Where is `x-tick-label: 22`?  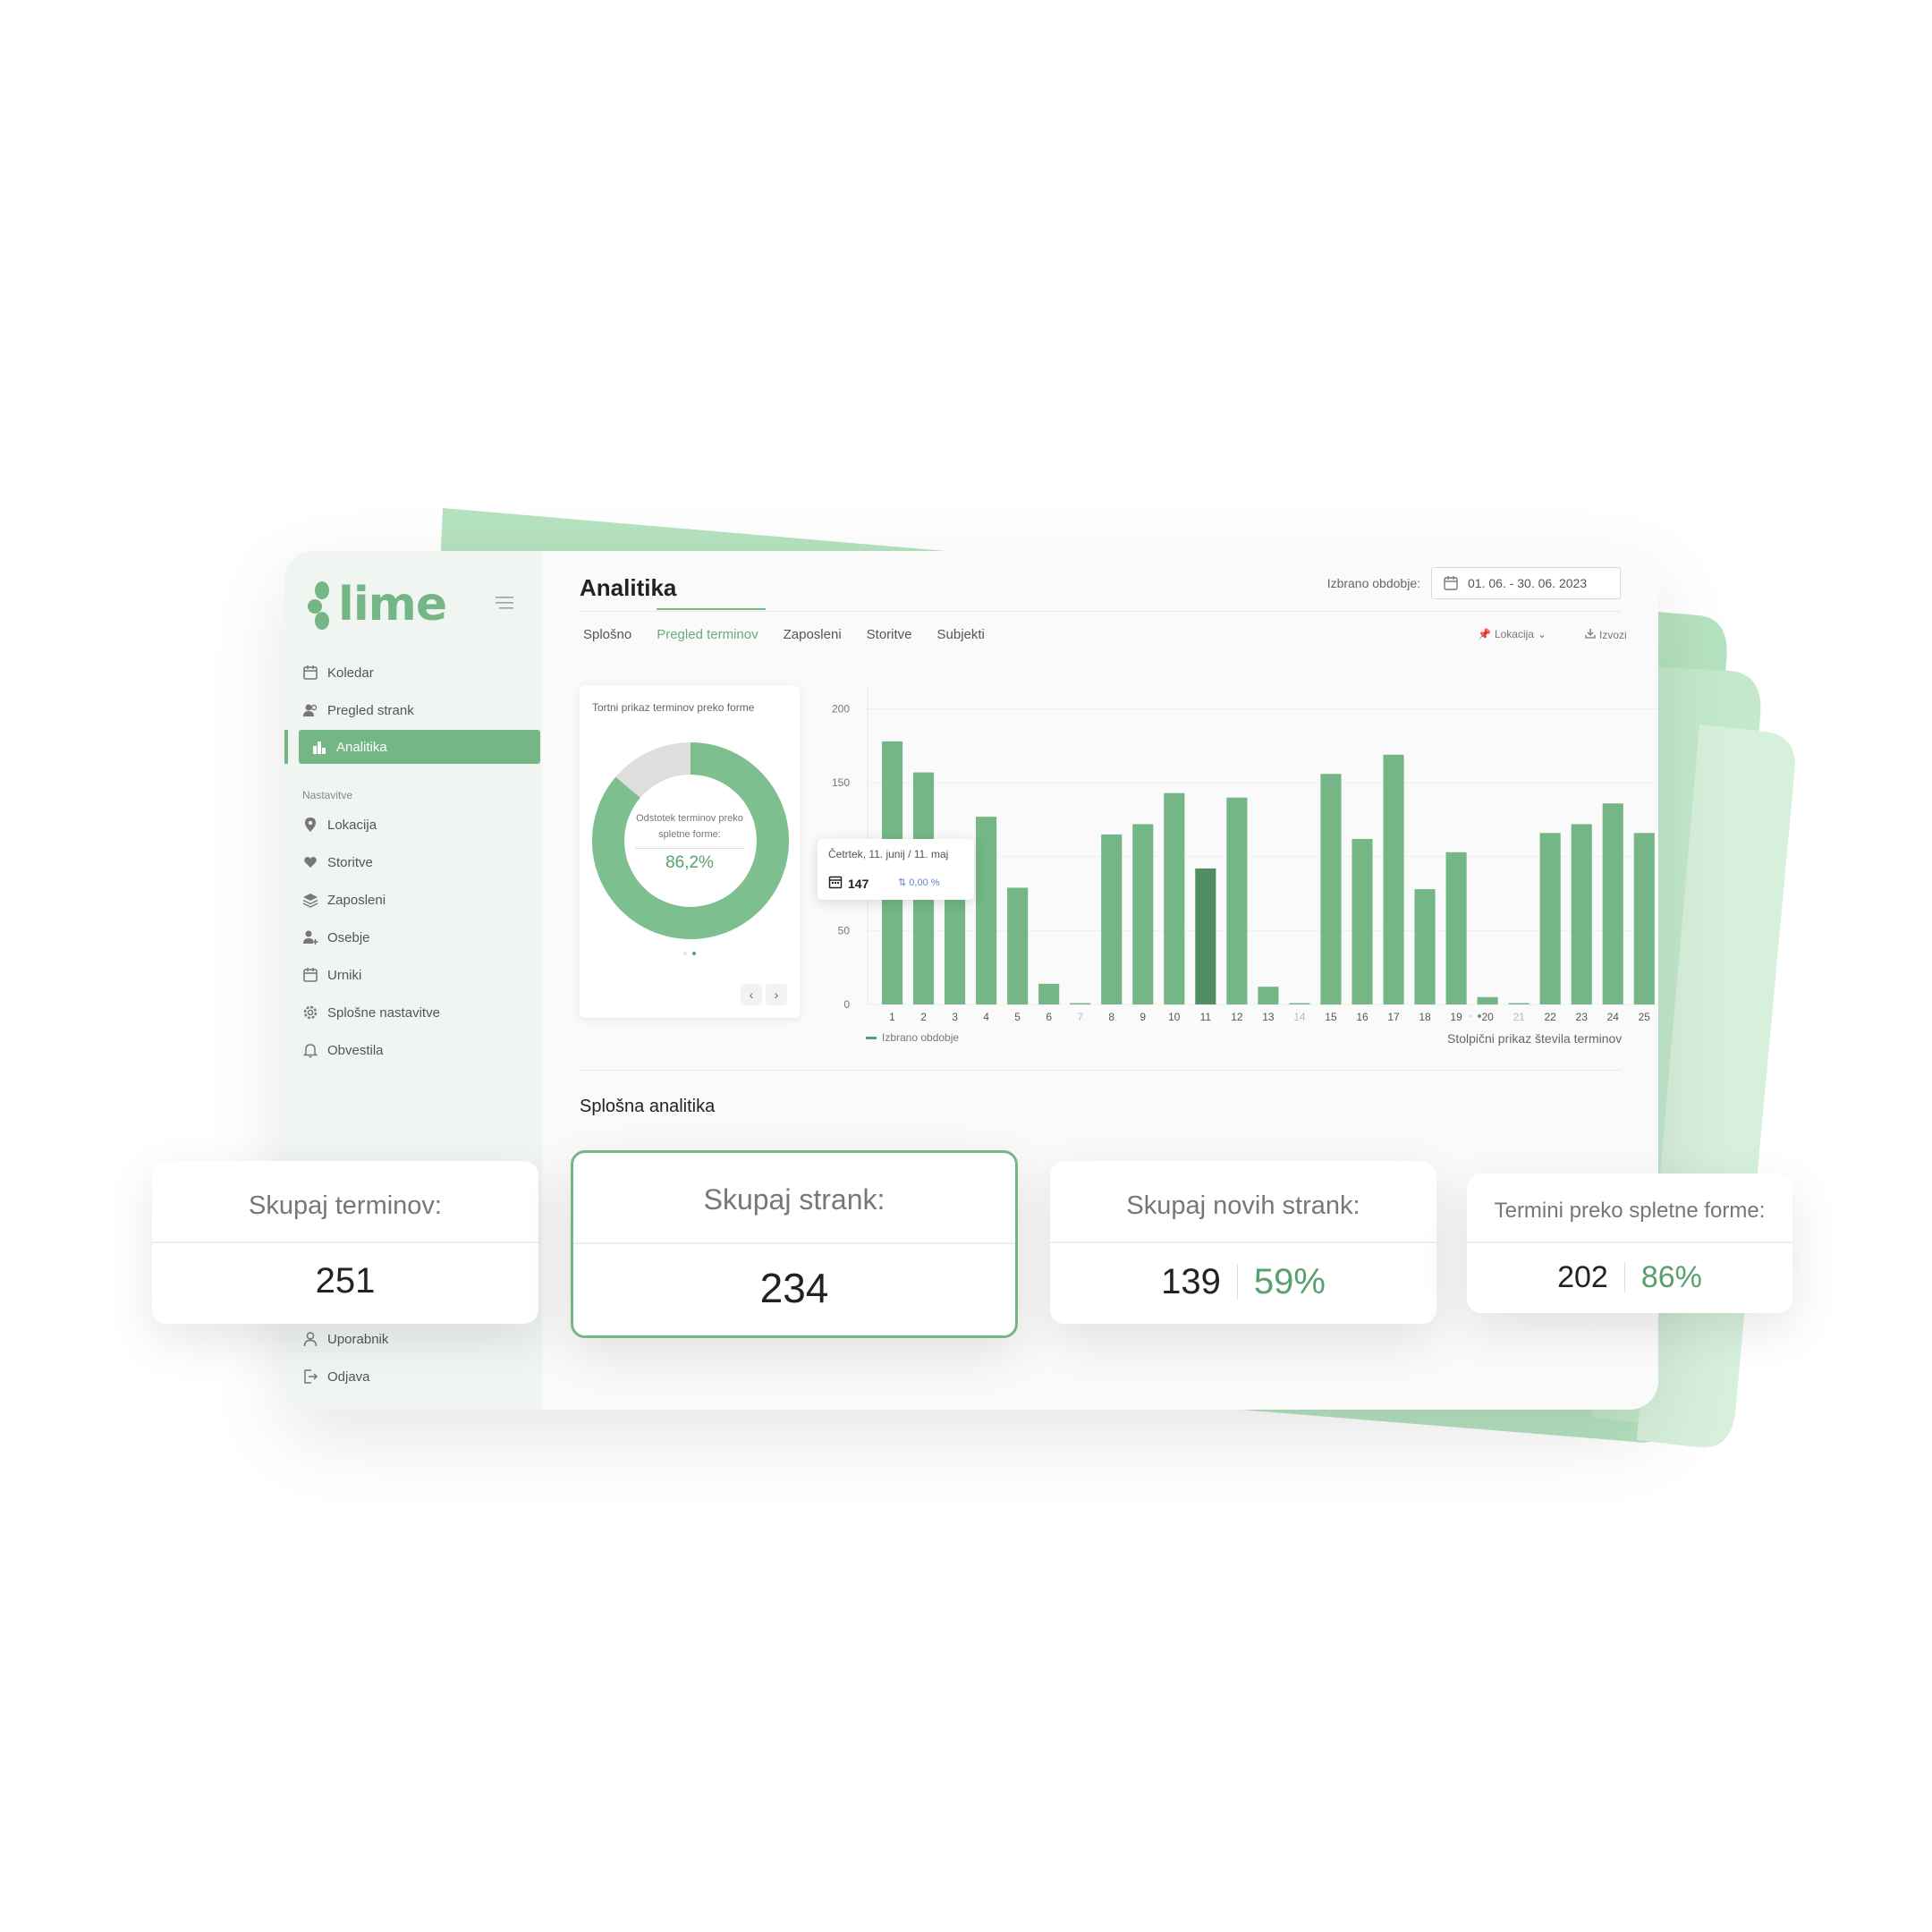 x-tick-label: 22 is located at coordinates (1551, 1017).